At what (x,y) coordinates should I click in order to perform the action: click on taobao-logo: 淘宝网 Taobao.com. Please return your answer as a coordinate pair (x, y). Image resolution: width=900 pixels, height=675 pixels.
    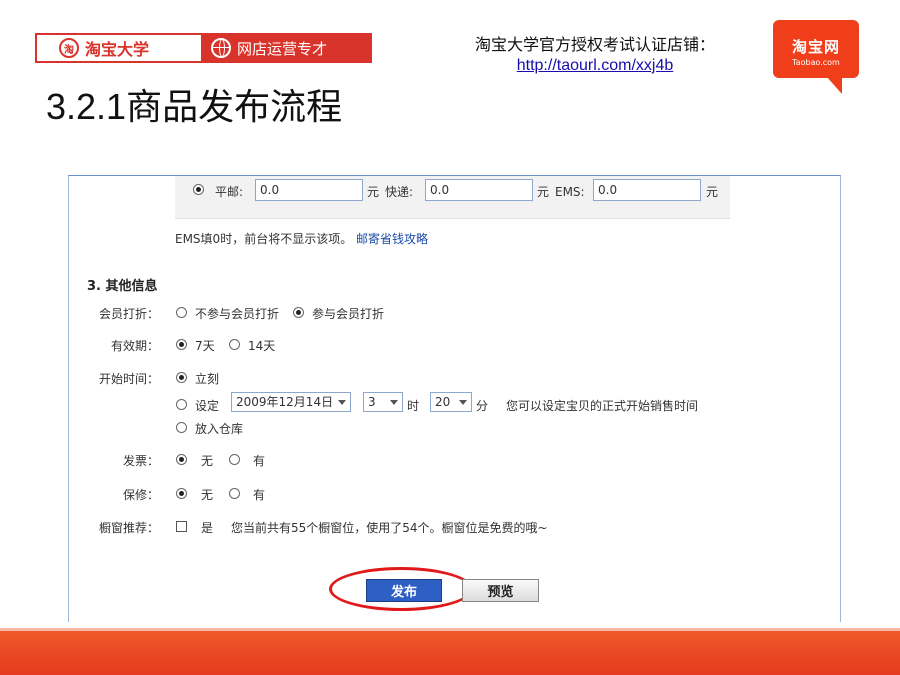
    Looking at the image, I should click on (816, 49).